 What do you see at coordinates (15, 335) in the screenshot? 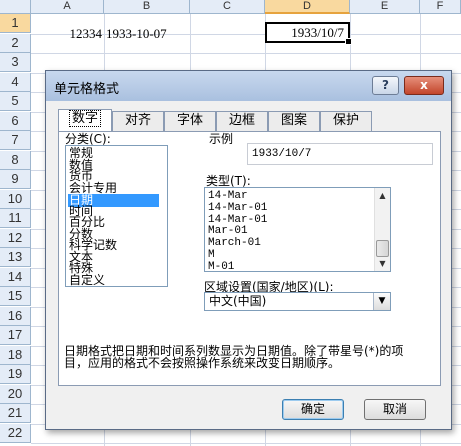
I see `row-header-17: 17` at bounding box center [15, 335].